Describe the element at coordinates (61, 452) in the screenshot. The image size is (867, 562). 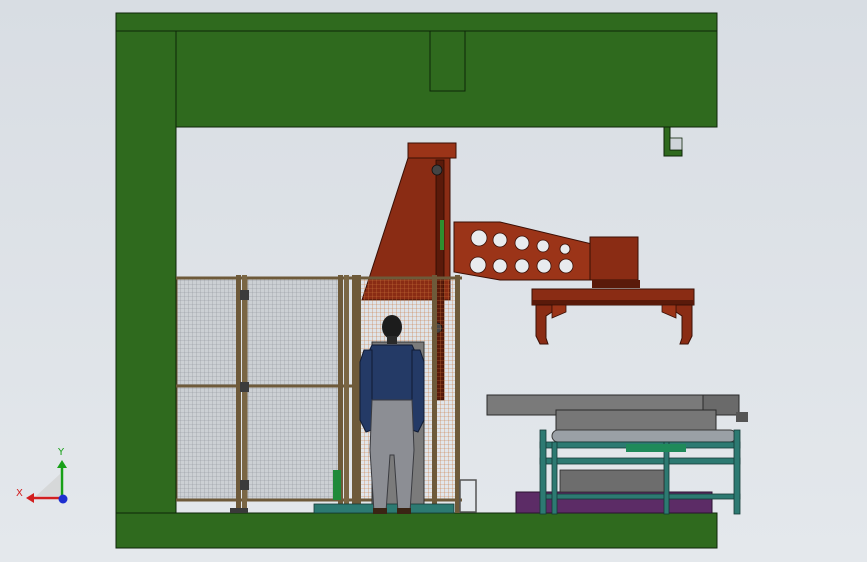
I see `triad-y-label: Y` at that location.